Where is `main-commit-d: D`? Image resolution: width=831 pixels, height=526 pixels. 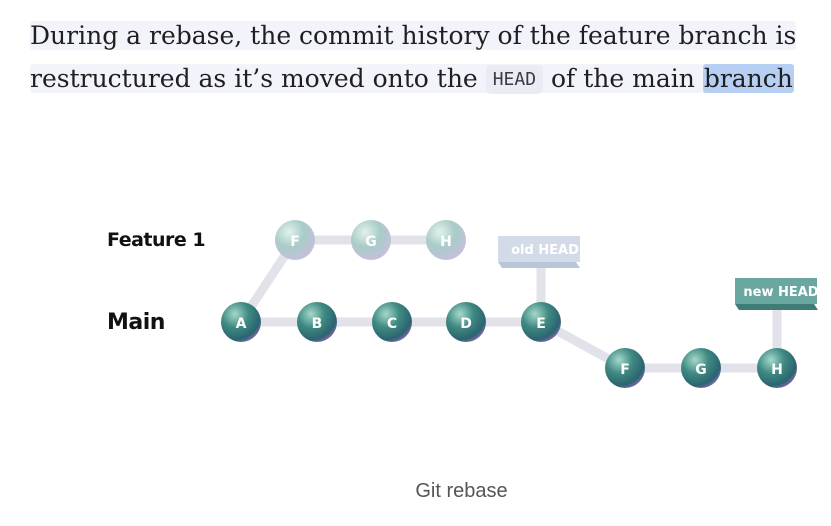 main-commit-d: D is located at coordinates (466, 322).